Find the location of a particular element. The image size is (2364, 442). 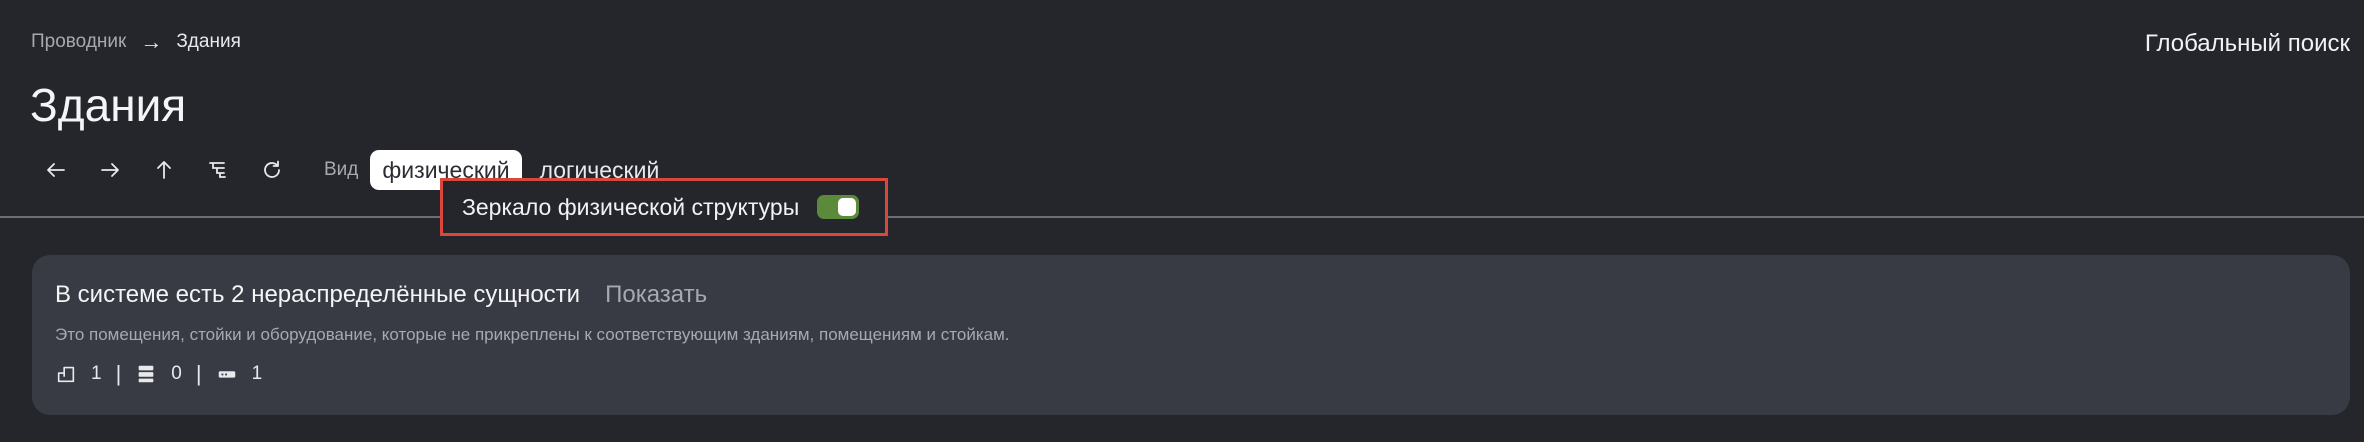

mirror-structure-popover: Зеркало физической структуры is located at coordinates (664, 207).